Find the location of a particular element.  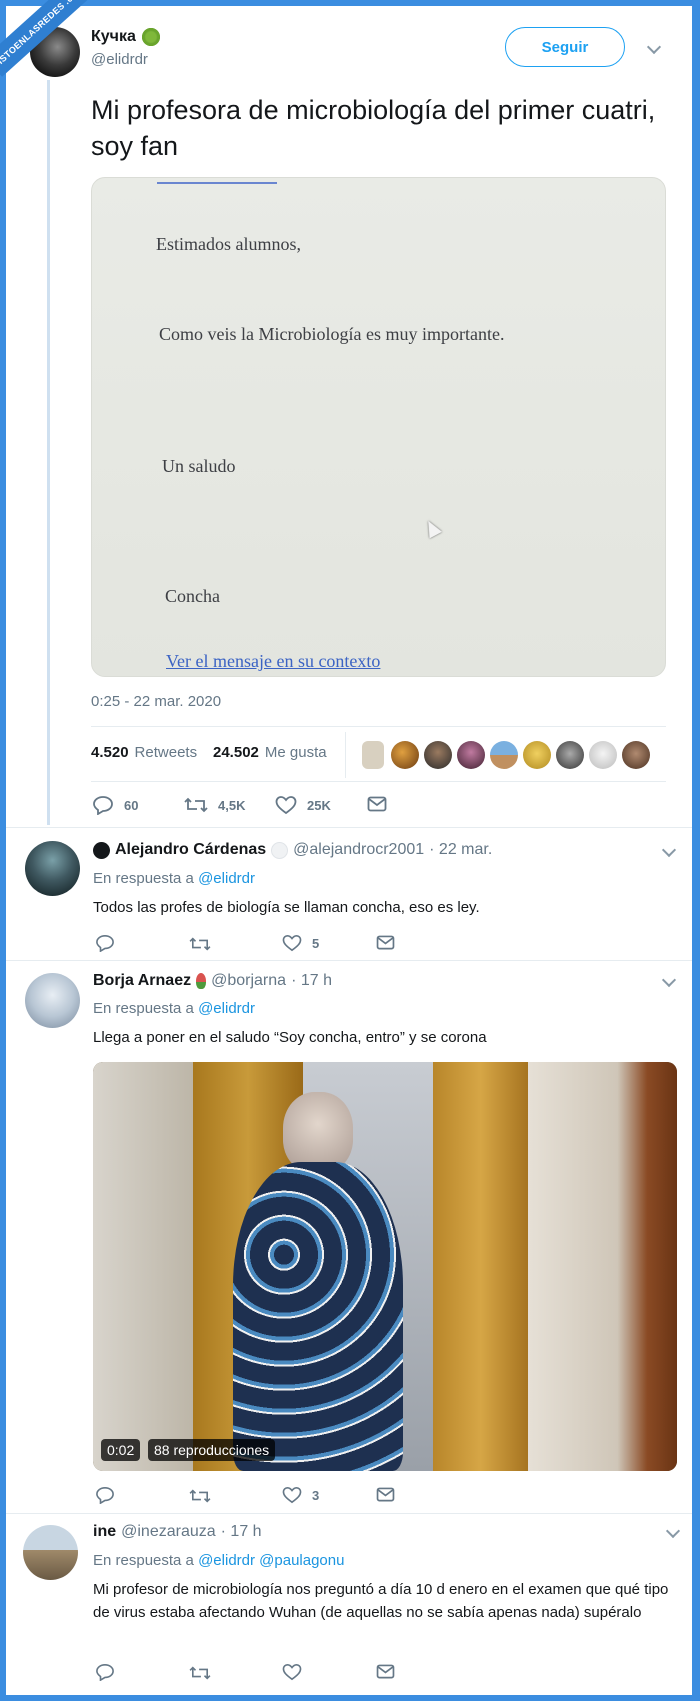

video-views: 88 reproducciones is located at coordinates (212, 1450).